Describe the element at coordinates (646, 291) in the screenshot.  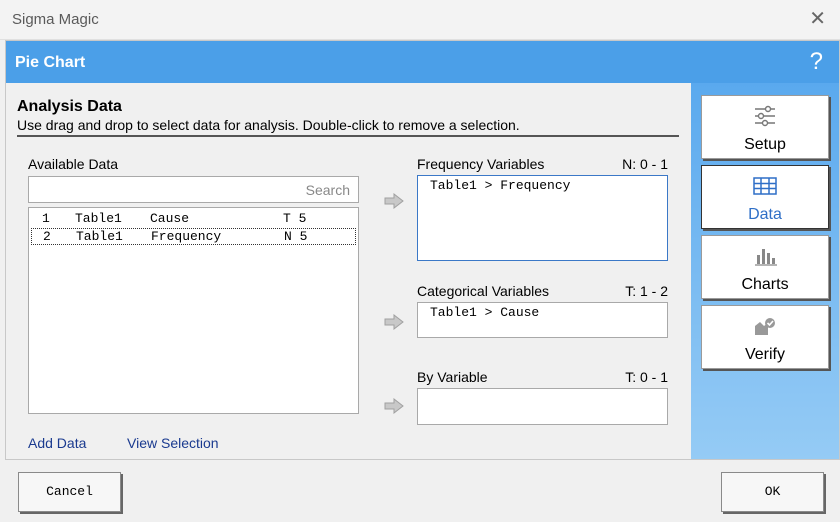
I see `categorical-limit: T: 1 - 2` at that location.